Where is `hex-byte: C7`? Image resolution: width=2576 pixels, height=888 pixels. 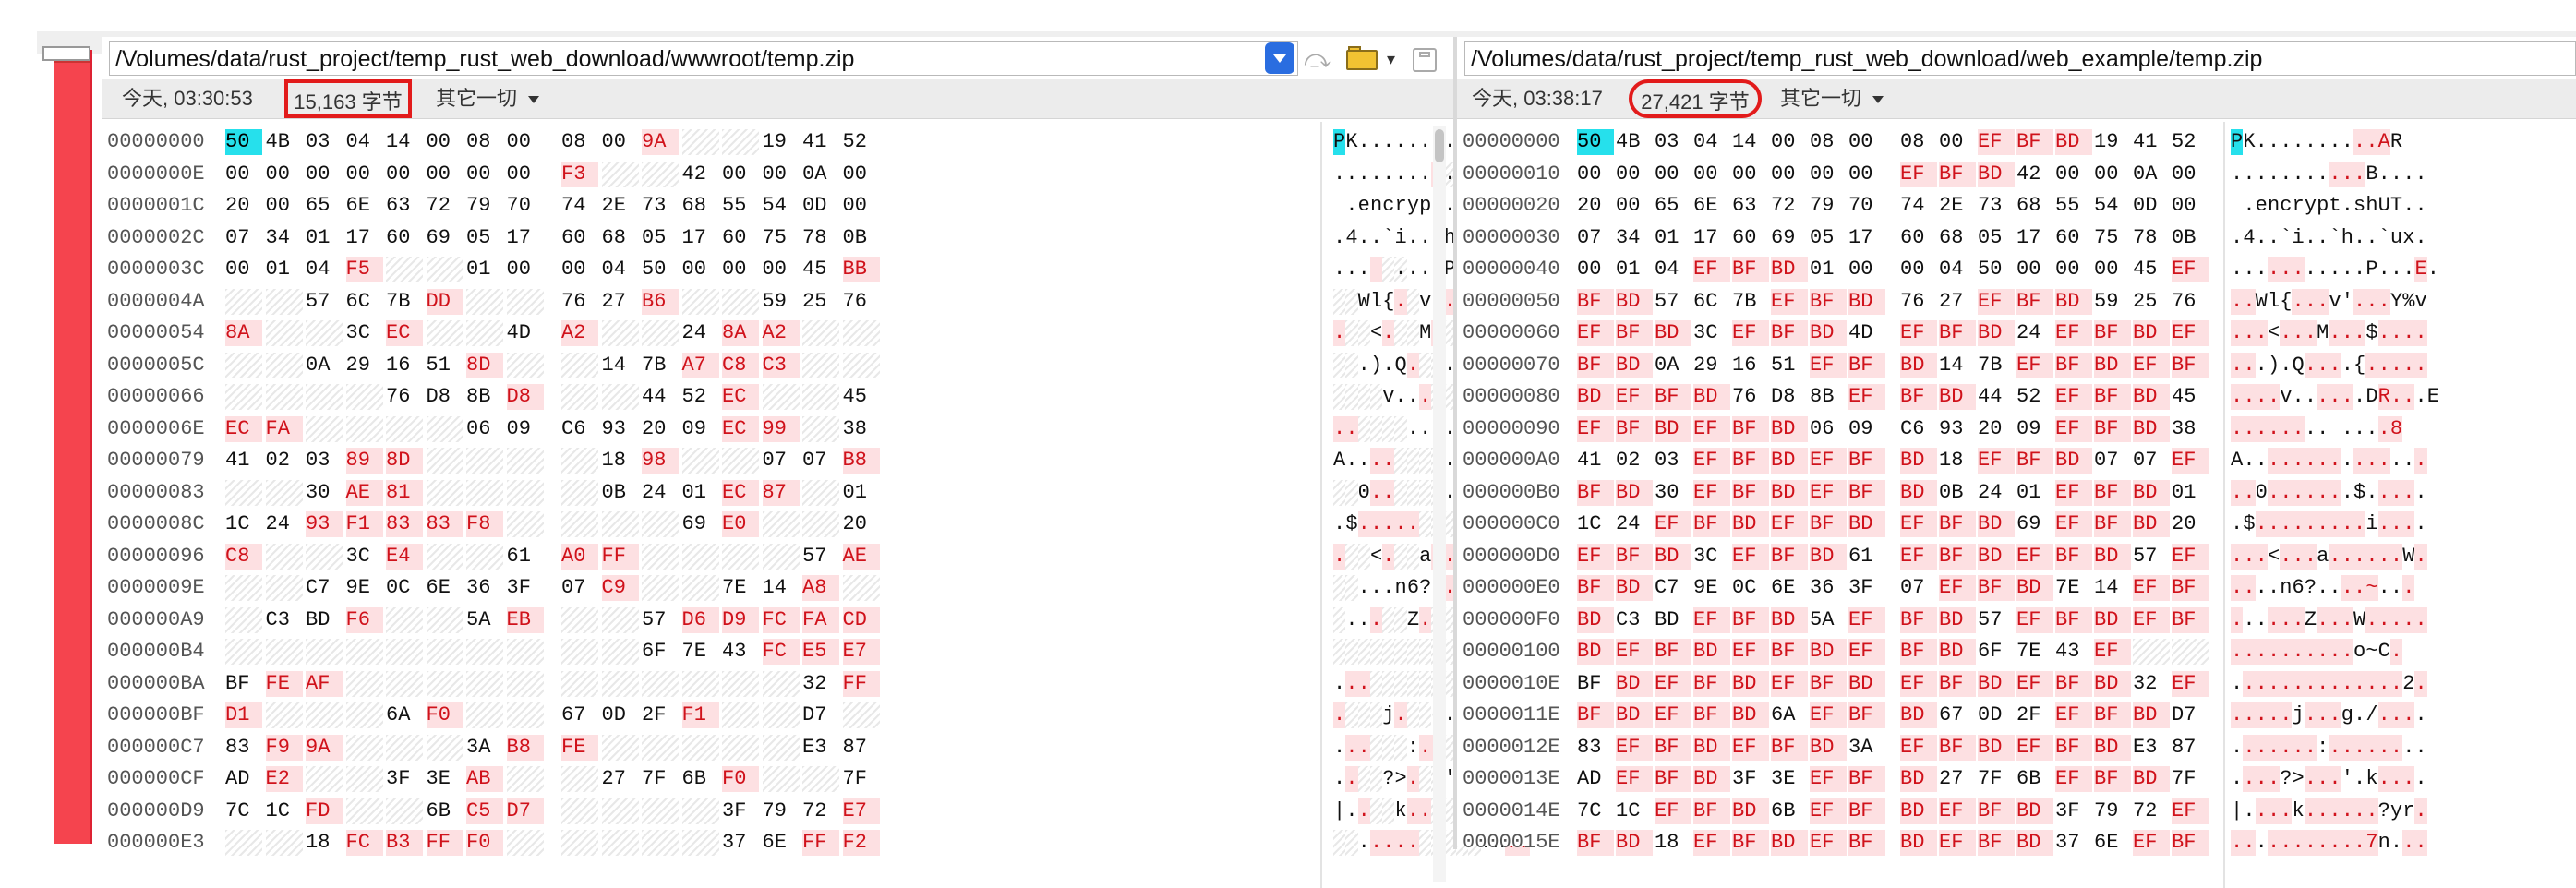 hex-byte: C7 is located at coordinates (324, 588).